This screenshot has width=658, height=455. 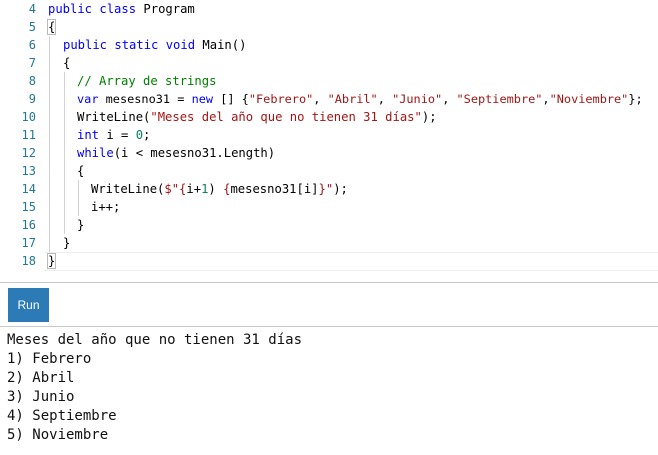 What do you see at coordinates (194, 153) in the screenshot?
I see `code-text: (i < mesesno31.Length)` at bounding box center [194, 153].